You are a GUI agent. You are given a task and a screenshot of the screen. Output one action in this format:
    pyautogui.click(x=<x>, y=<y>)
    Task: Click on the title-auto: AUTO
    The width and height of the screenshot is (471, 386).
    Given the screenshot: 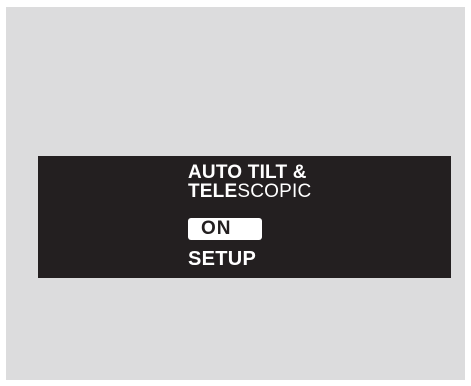 What is the action you would take?
    pyautogui.click(x=215, y=172)
    